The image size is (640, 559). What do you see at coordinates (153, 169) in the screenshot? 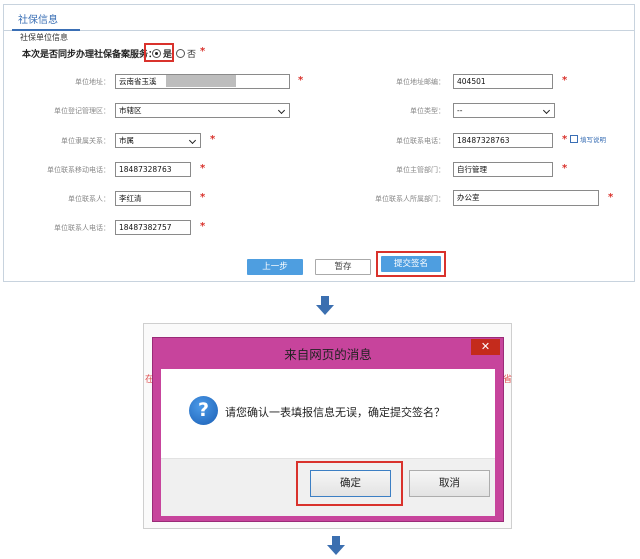
I see `unit-mobile-input: 18487328763` at bounding box center [153, 169].